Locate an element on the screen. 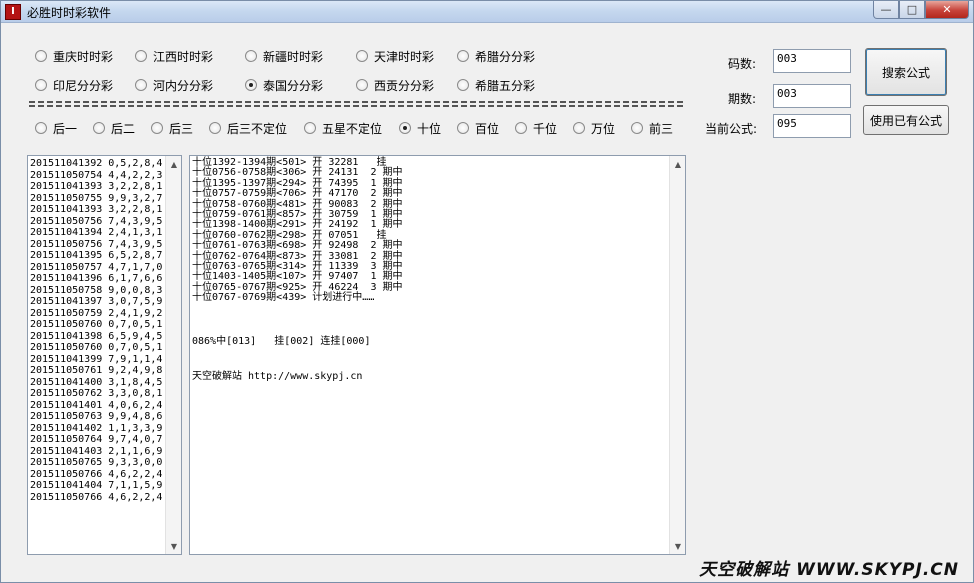 This screenshot has width=974, height=583. list-item: 201511041392 0,5,2,8,4 is located at coordinates (96, 163).